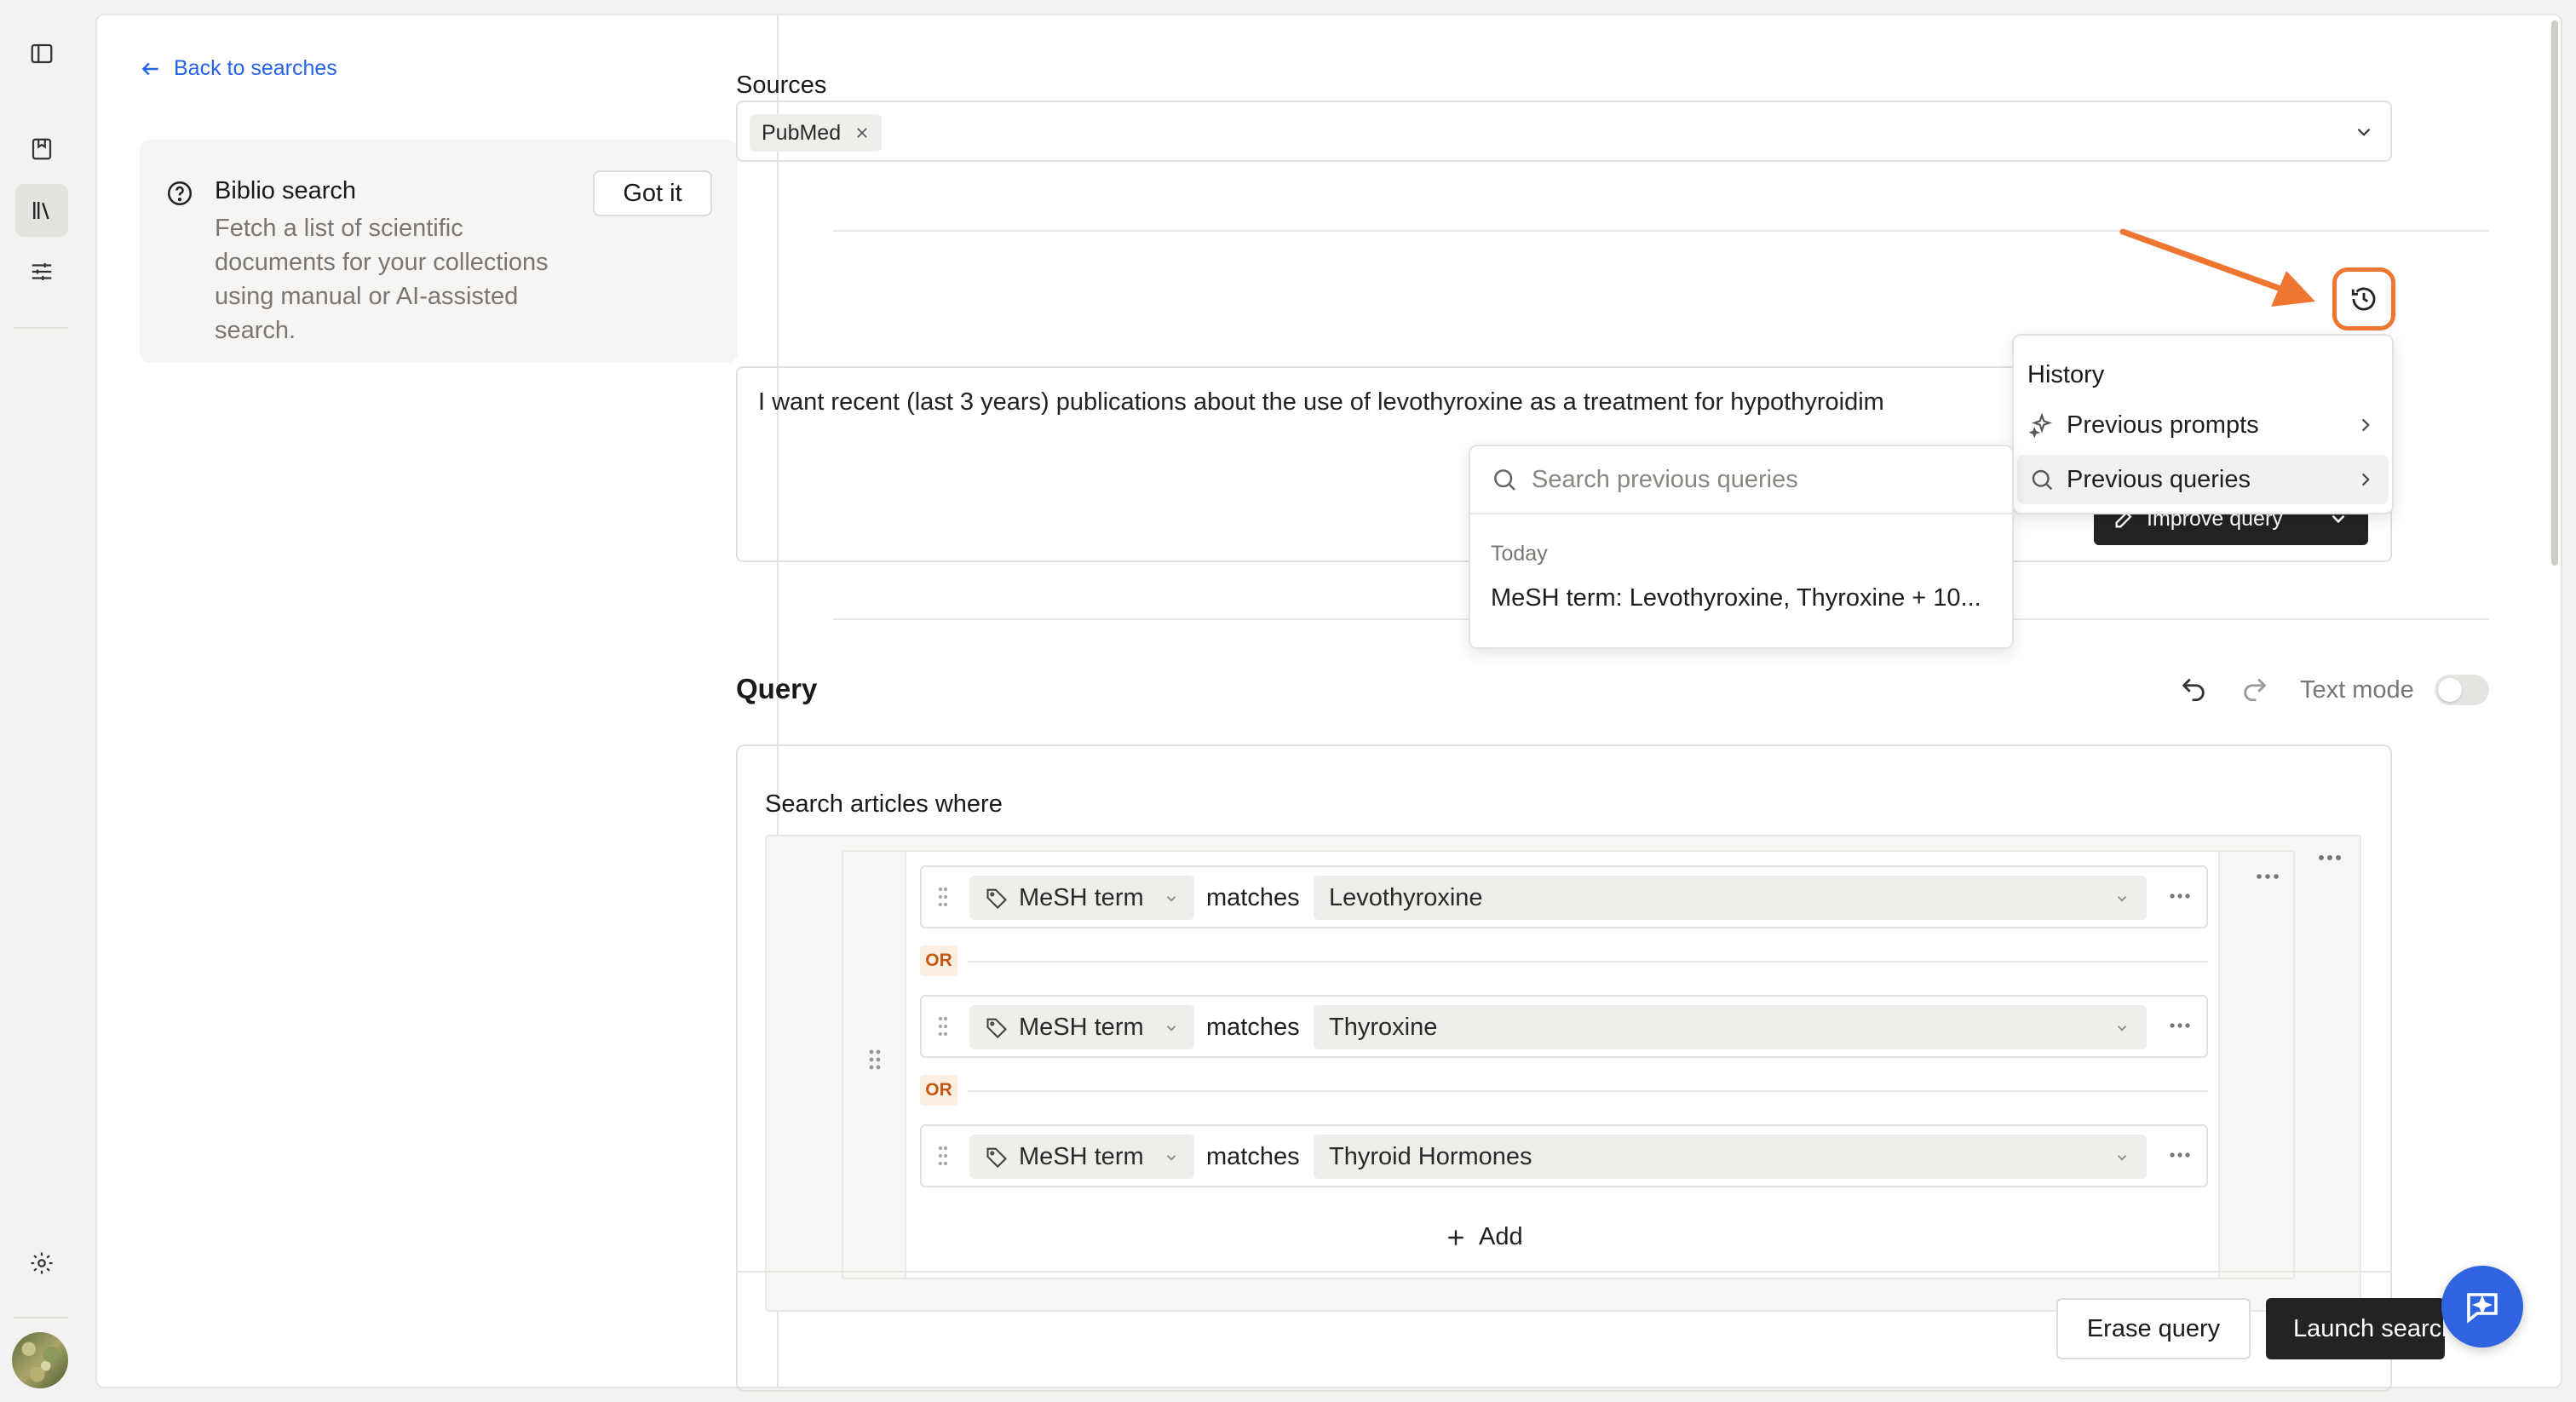 The width and height of the screenshot is (2576, 1402). What do you see at coordinates (2159, 479) in the screenshot?
I see `menu-item-label: Previous queries` at bounding box center [2159, 479].